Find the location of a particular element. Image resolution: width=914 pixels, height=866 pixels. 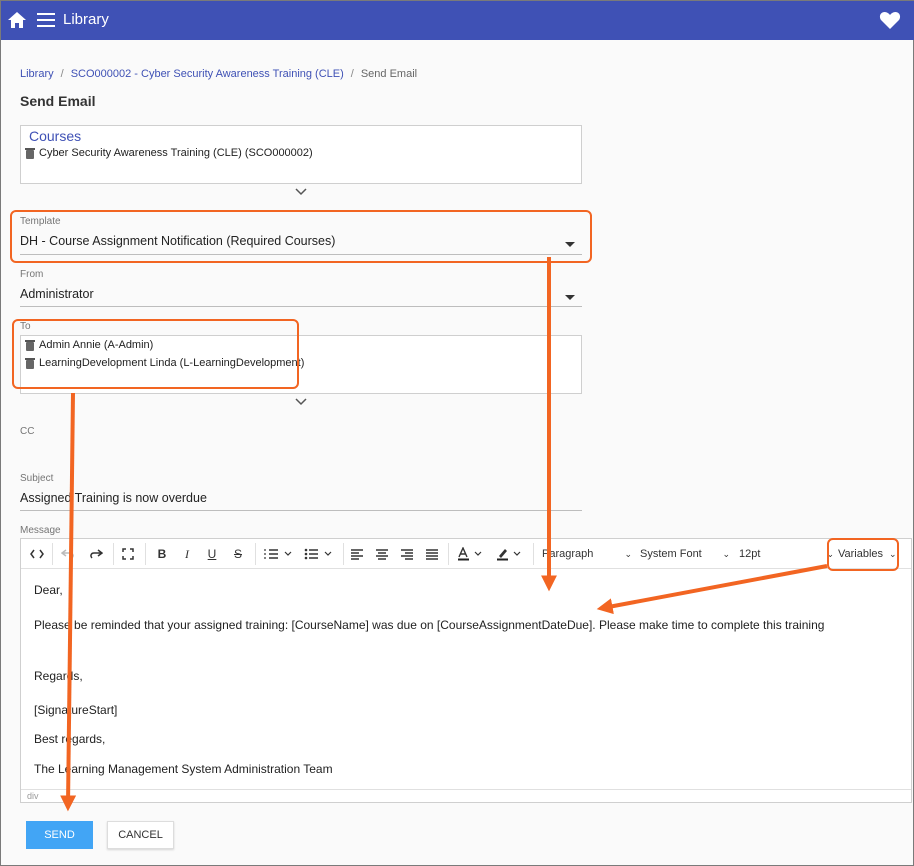

arrow-to-send is located at coordinates (68, 602).